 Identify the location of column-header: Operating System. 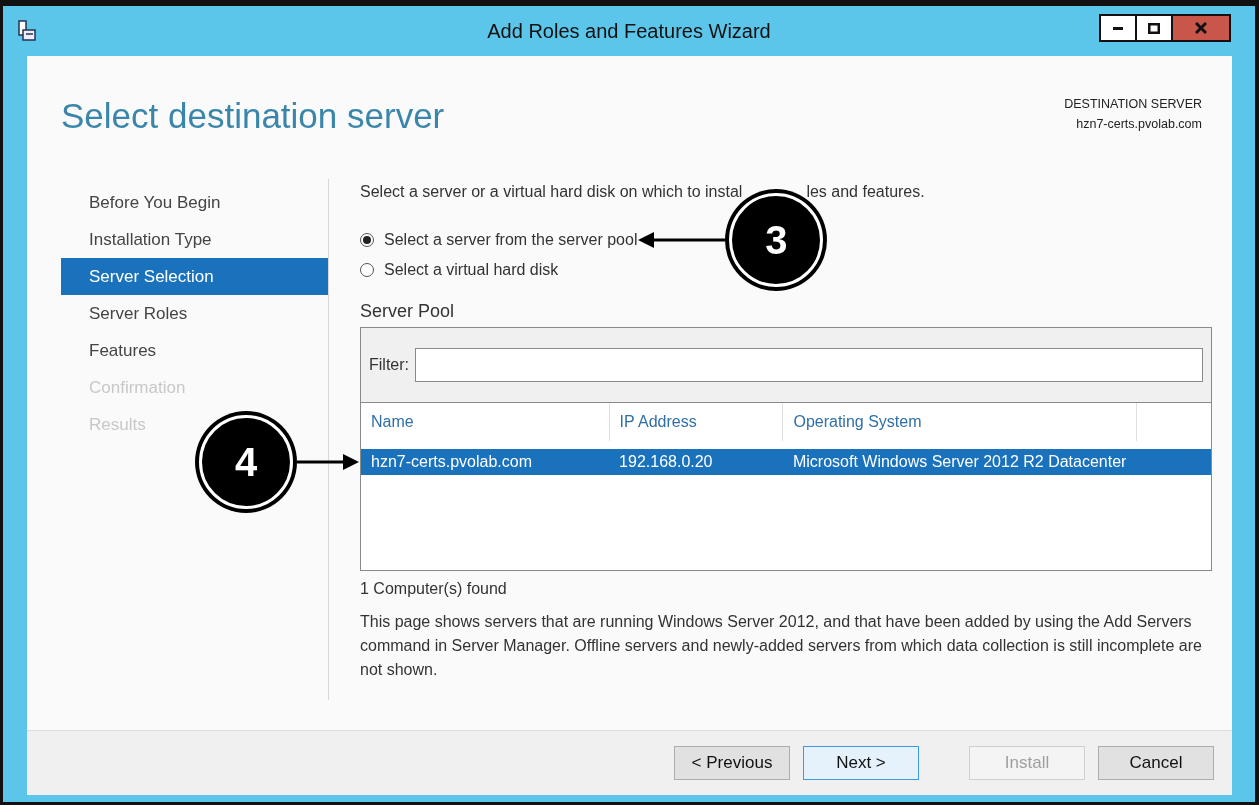
(959, 422).